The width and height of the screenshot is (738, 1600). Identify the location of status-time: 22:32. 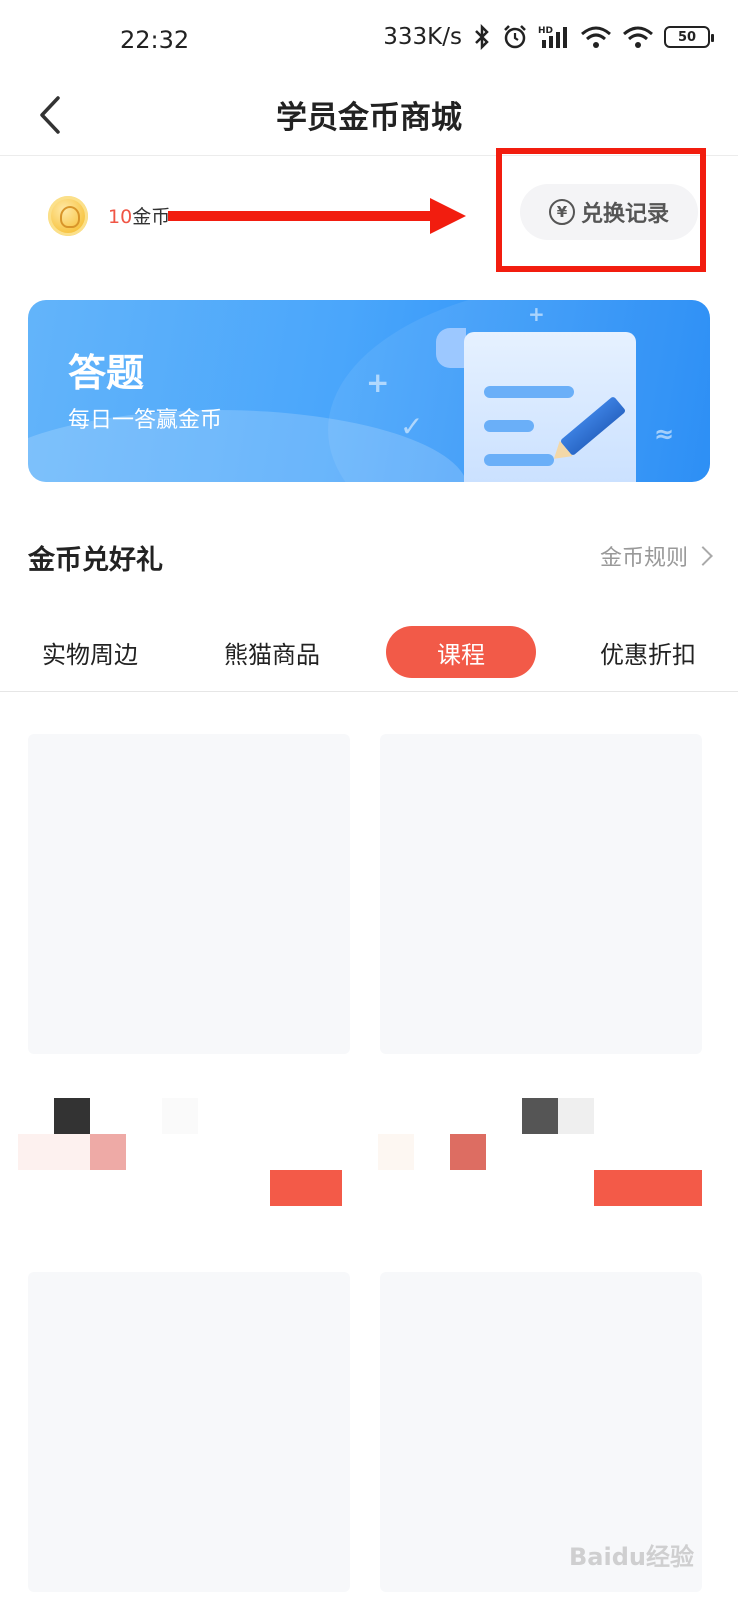
(155, 40).